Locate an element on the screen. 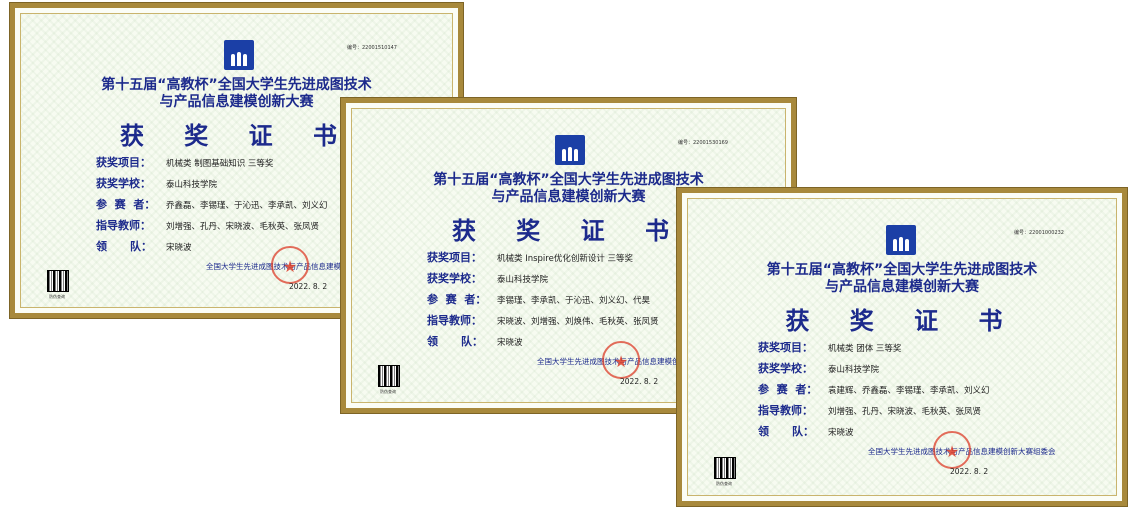 The height and width of the screenshot is (513, 1132). award-row-participants: 参 赛 者： 乔鑫磊、李锡瑾、于沁迅、李承凯、刘义幻 is located at coordinates (212, 206).